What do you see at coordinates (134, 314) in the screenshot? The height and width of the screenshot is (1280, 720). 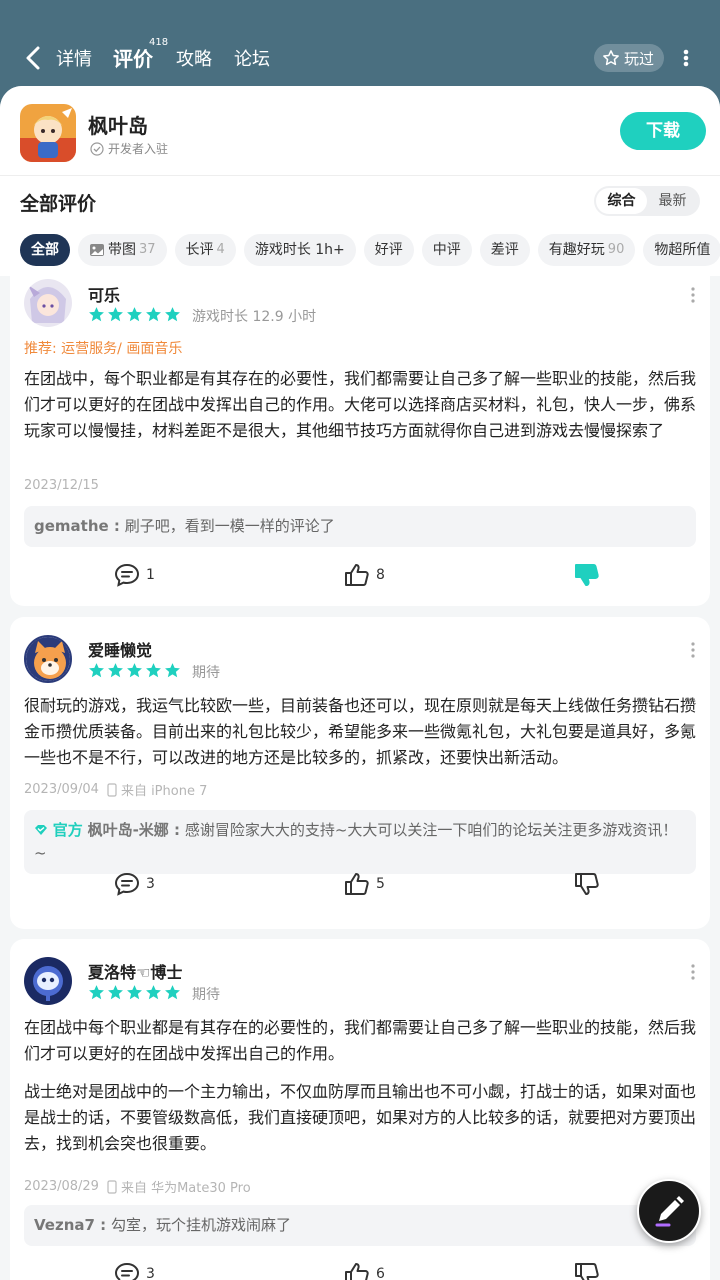 I see `star-rating` at bounding box center [134, 314].